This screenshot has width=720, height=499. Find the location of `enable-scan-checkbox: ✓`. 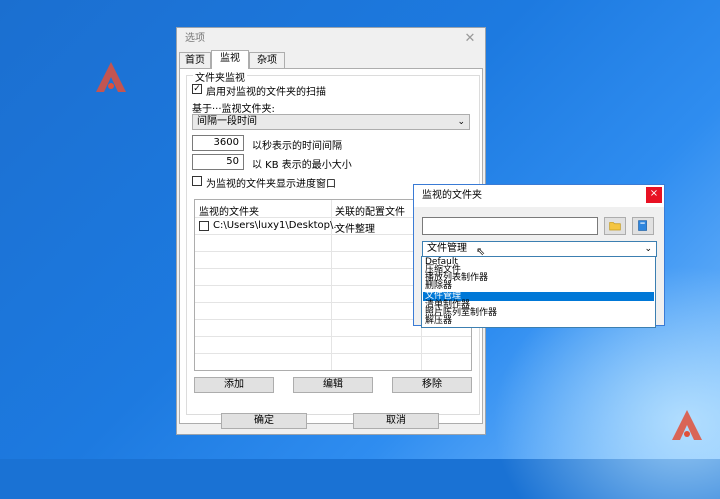

enable-scan-checkbox: ✓ is located at coordinates (197, 89).